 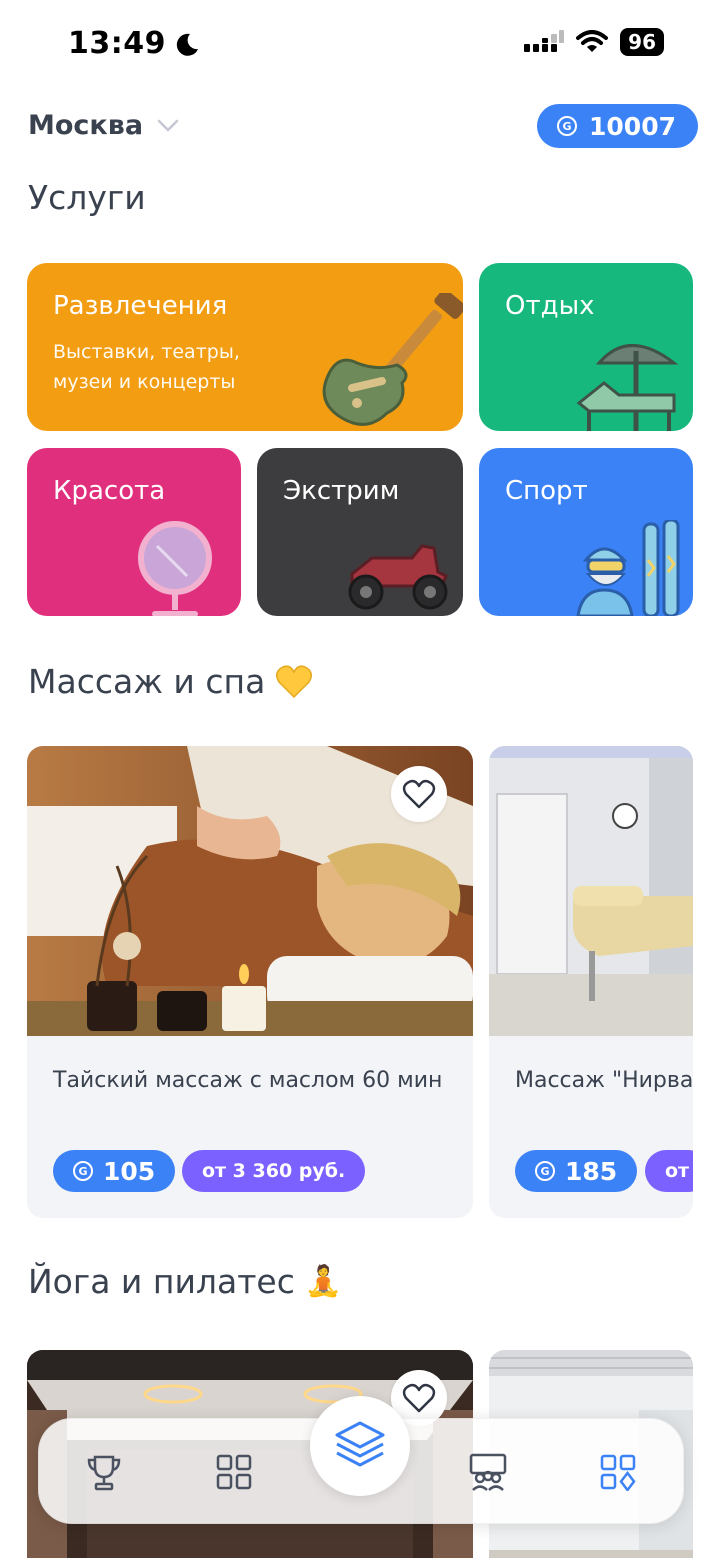 What do you see at coordinates (398, 577) in the screenshot?
I see `quad-bike-icon` at bounding box center [398, 577].